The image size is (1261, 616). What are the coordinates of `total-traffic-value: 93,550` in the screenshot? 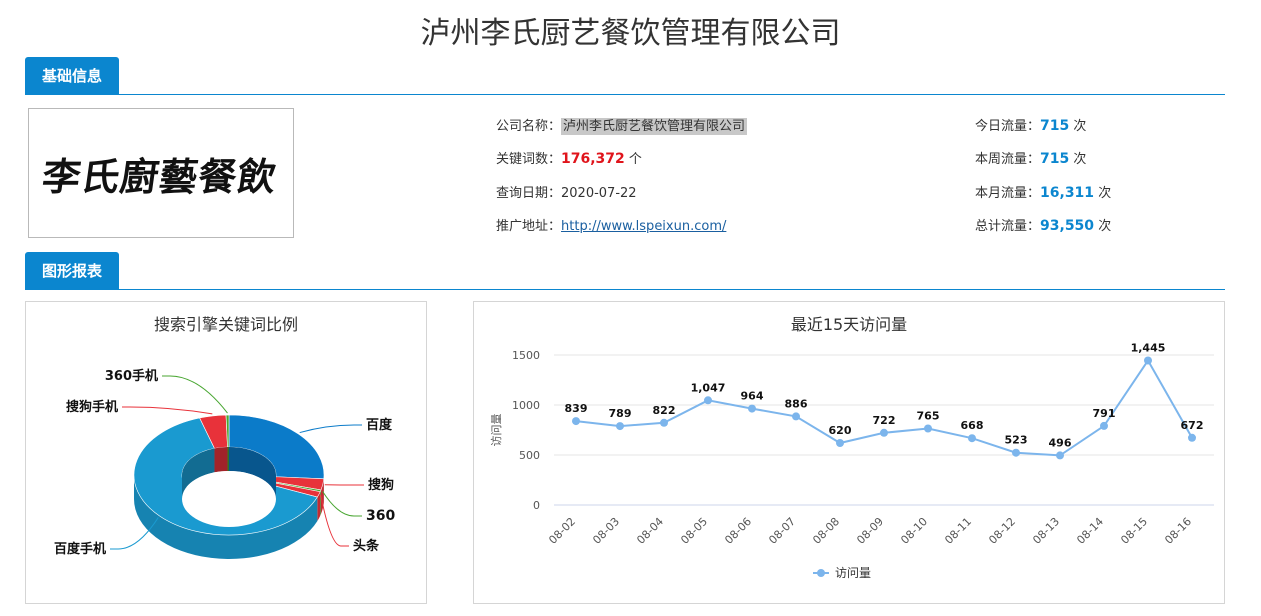 It's located at (1067, 226).